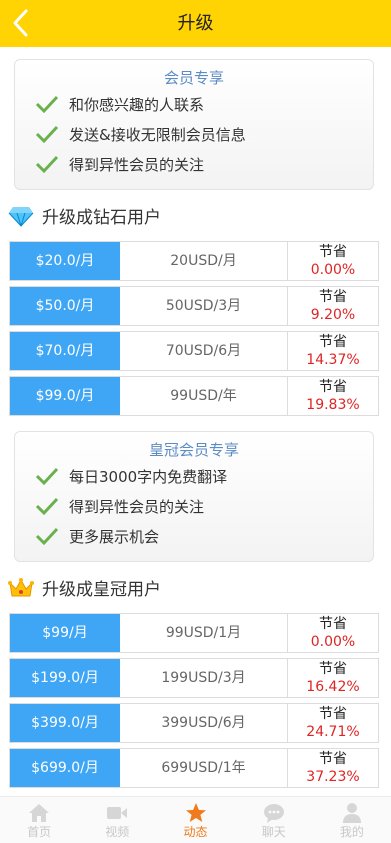 Image resolution: width=391 pixels, height=843 pixels. I want to click on plan-savings: 节省 19.83%, so click(332, 396).